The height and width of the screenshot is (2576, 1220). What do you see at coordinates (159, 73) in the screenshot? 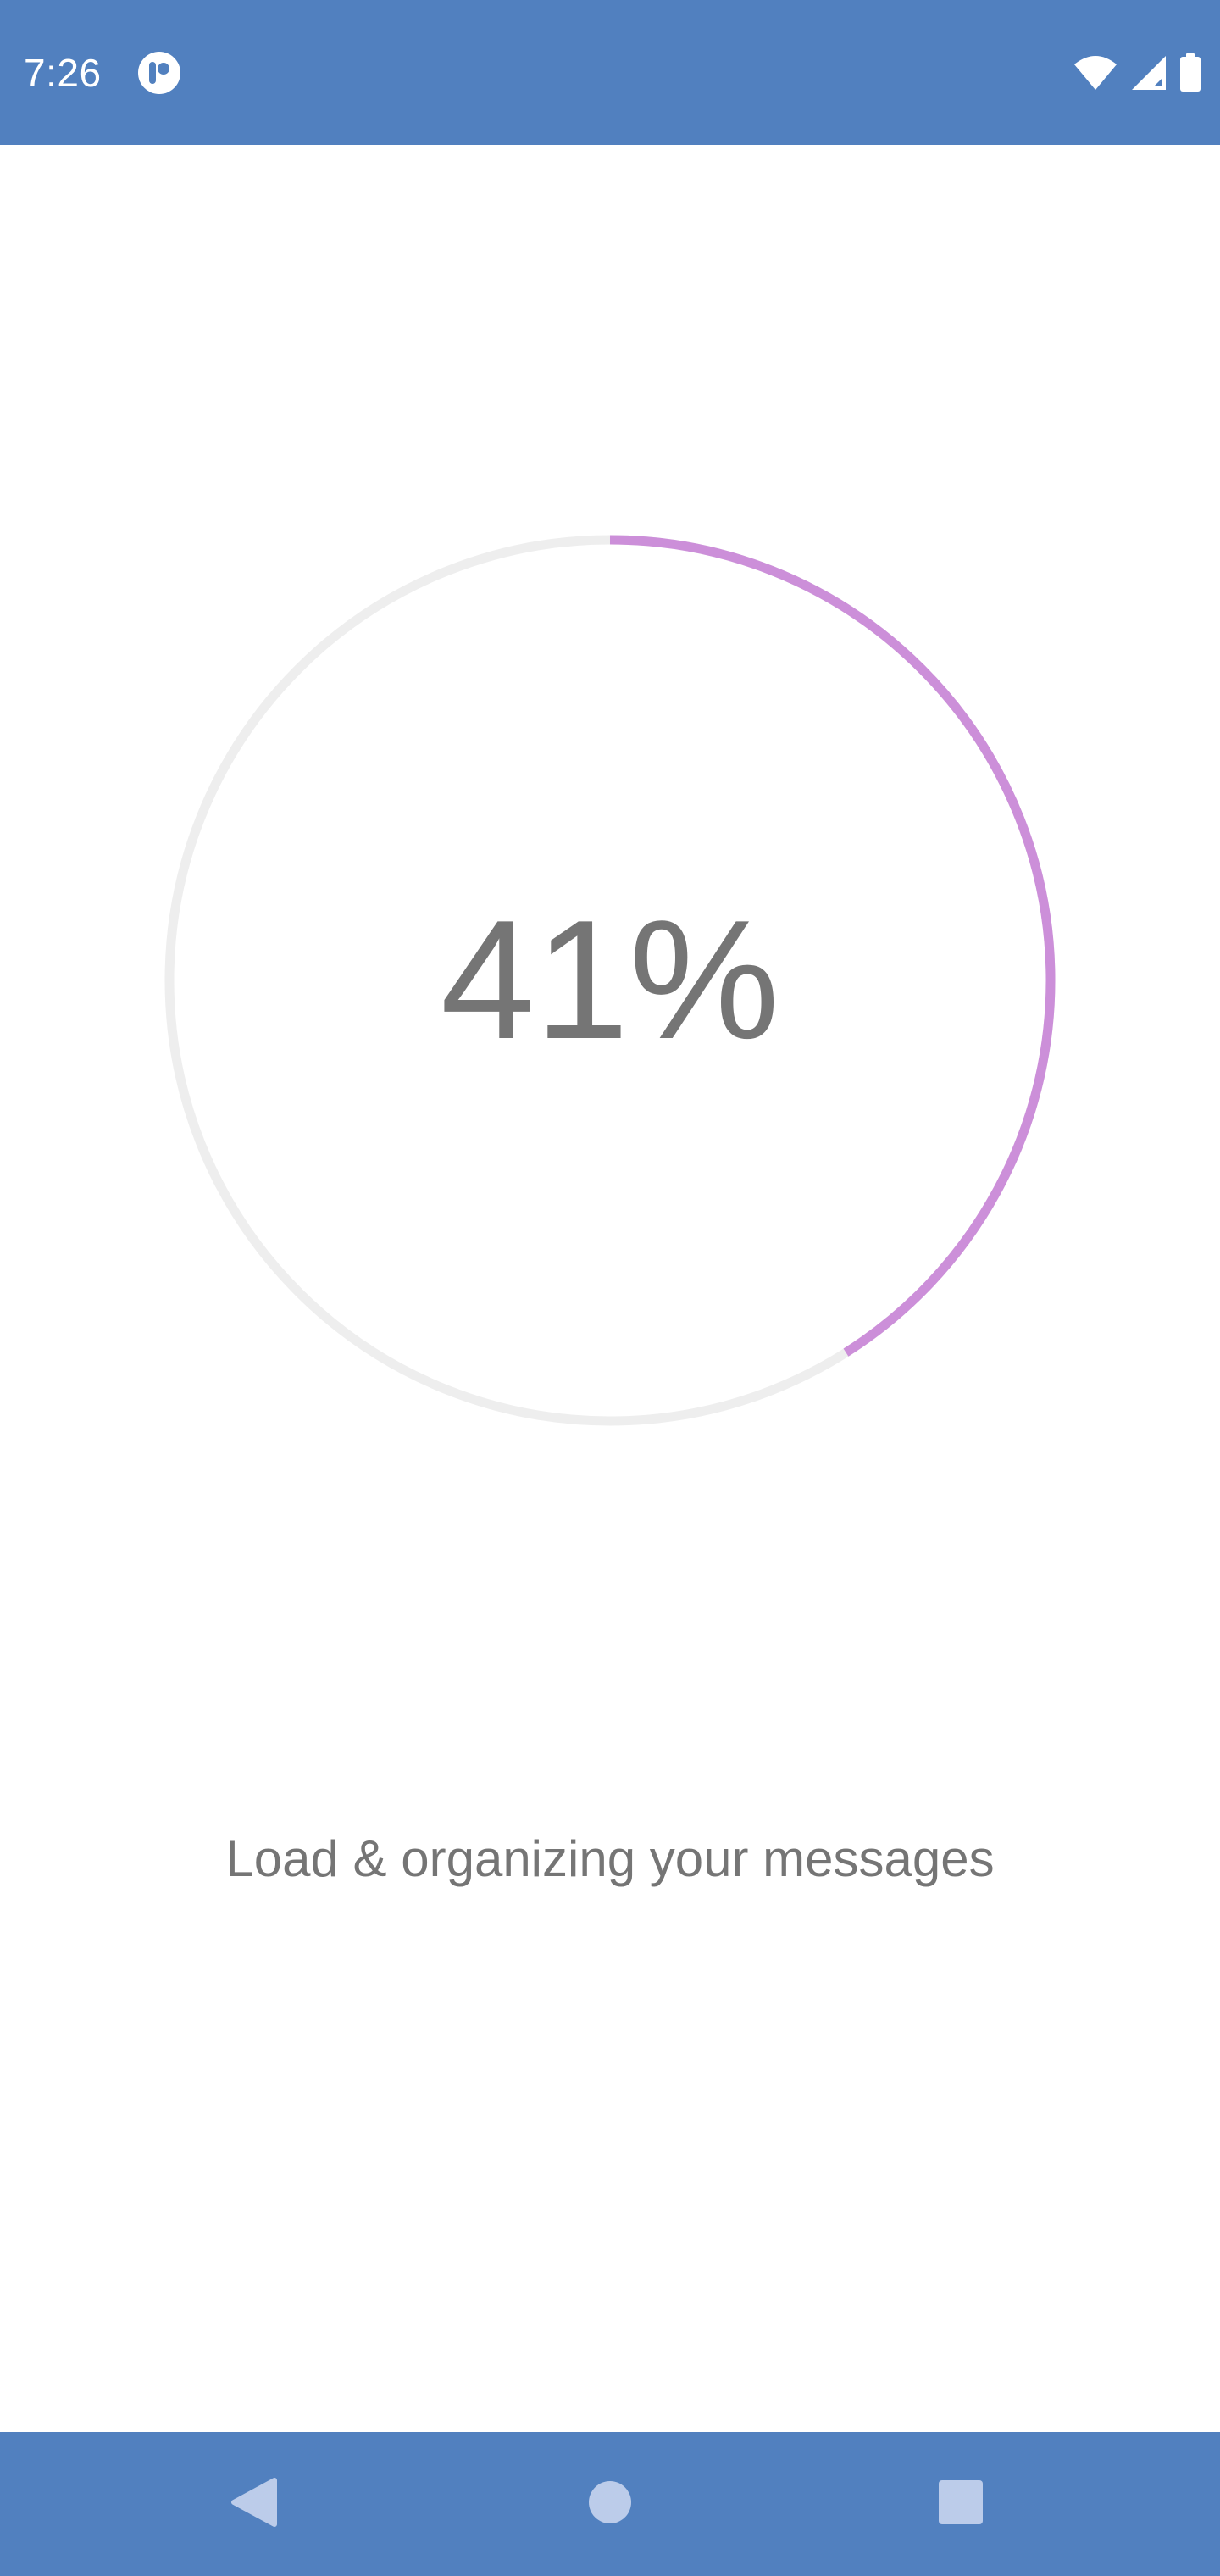
I see `app-notification-icon` at bounding box center [159, 73].